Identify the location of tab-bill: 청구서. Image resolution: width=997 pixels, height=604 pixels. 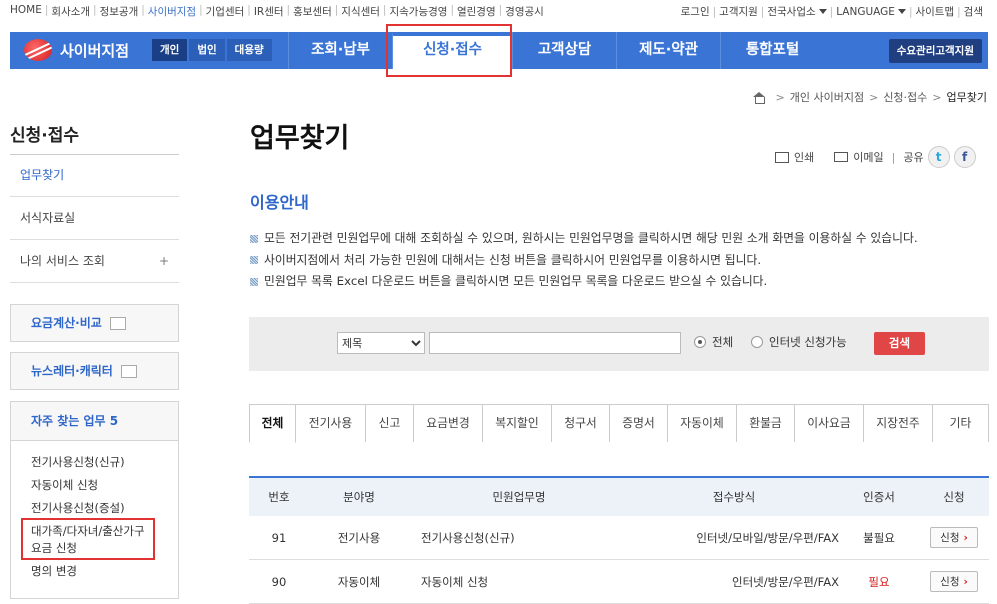
(581, 423).